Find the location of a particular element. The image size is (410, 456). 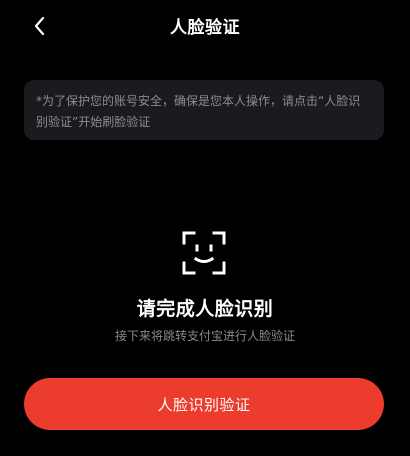

security-notice: *为了保护您的账号安全，确保是您本人操作，请点击“人脸识别验证”开始刷脸验证 is located at coordinates (204, 110).